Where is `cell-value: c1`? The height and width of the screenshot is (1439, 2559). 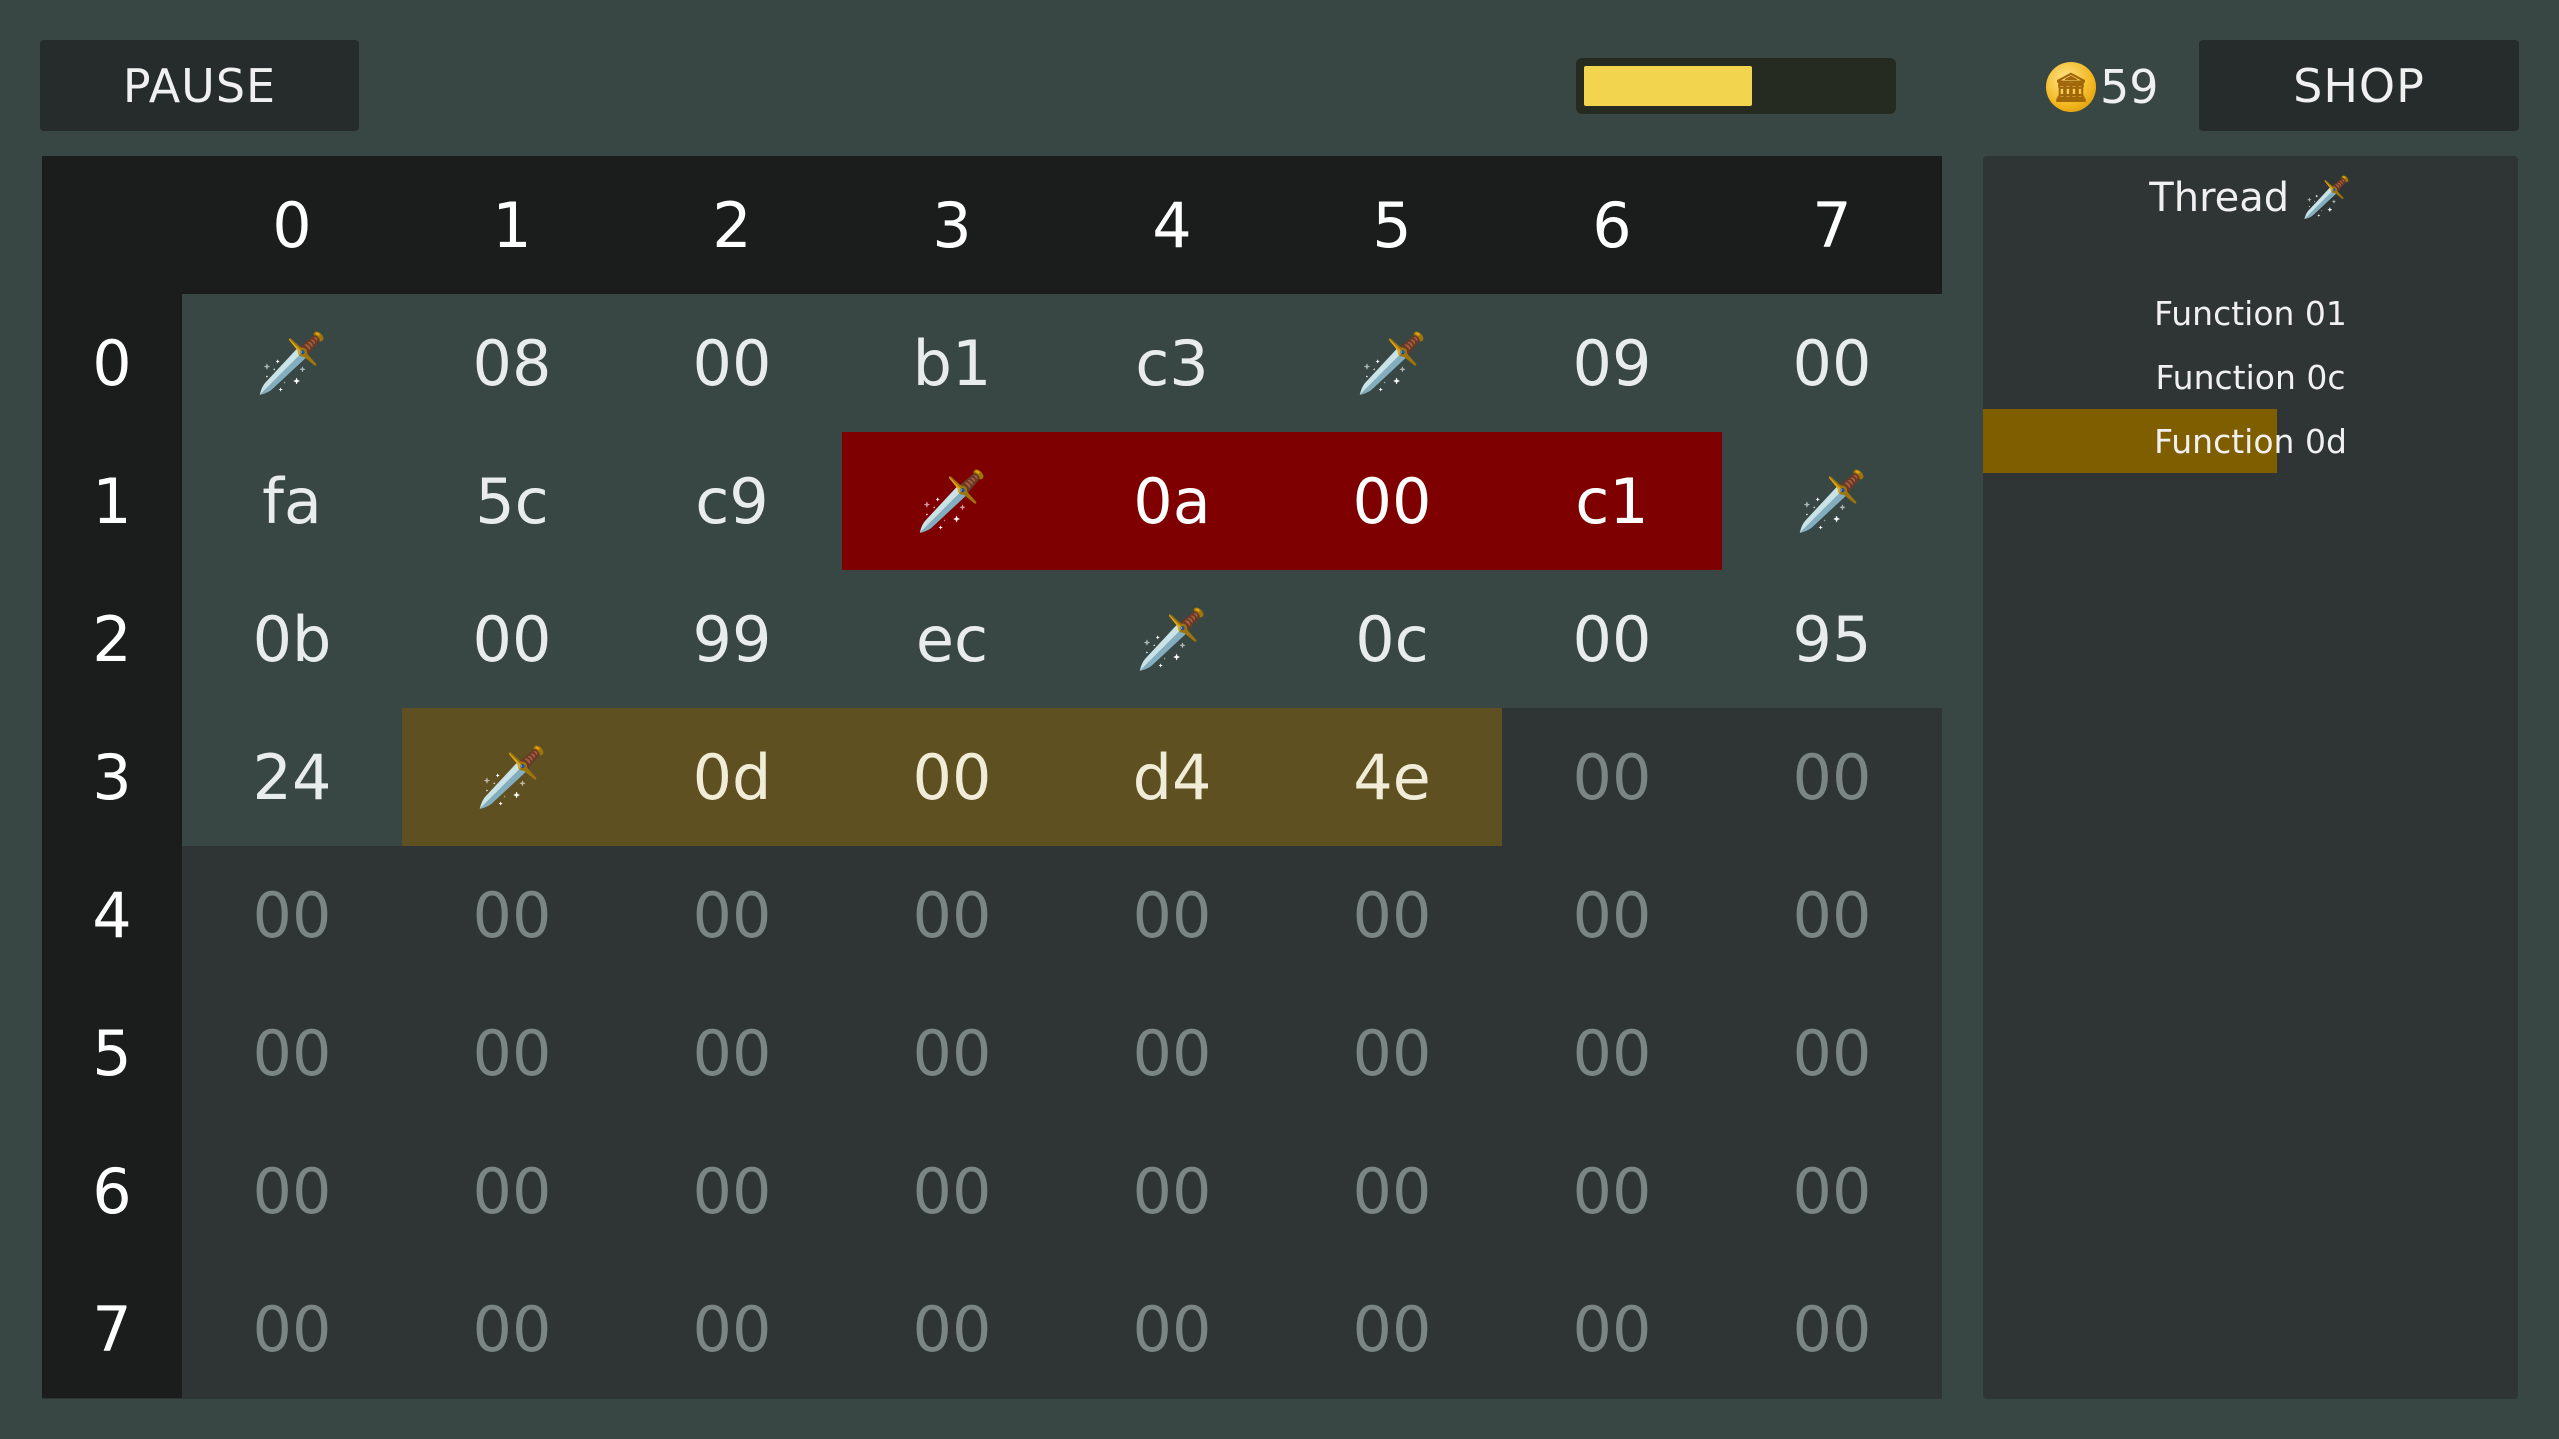
cell-value: c1 is located at coordinates (1612, 501).